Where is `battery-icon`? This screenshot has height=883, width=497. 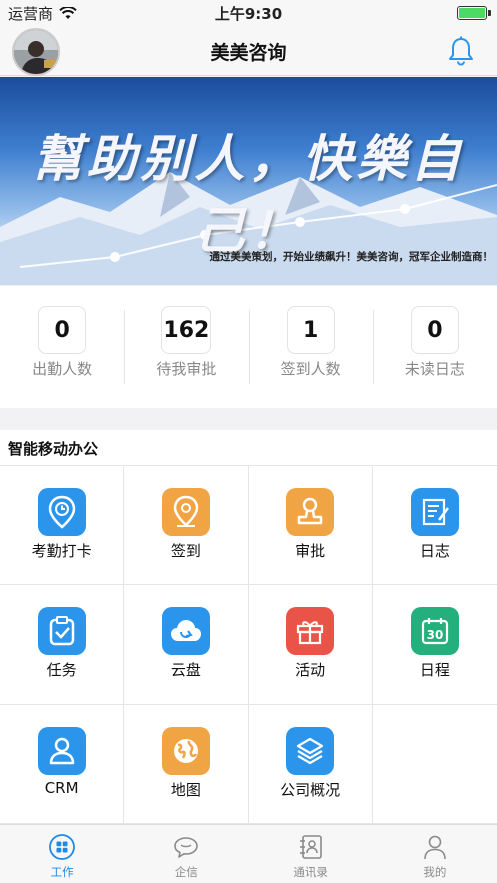 battery-icon is located at coordinates (472, 13).